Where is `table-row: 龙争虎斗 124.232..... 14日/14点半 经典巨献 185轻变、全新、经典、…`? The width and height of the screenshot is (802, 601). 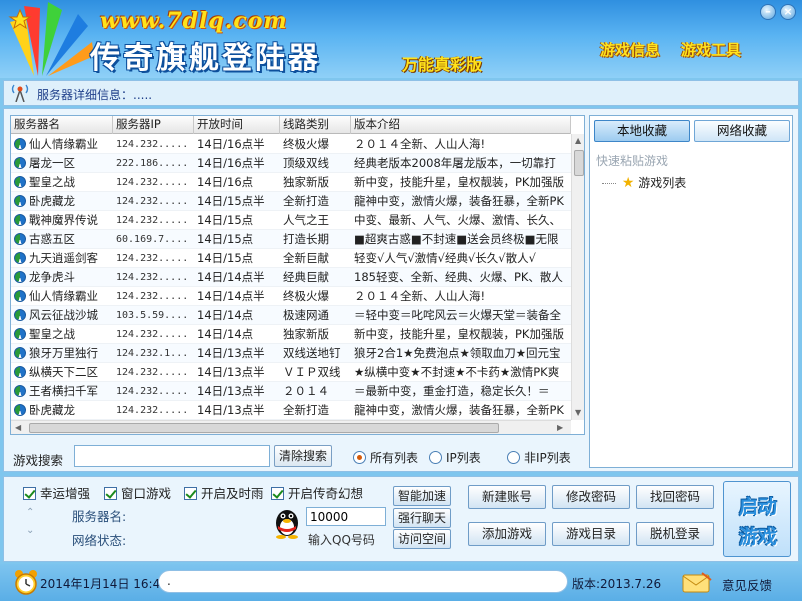
table-row: 龙争虎斗 124.232..... 14日/14点半 经典巨献 185轻变、全新、经典、… is located at coordinates (291, 277).